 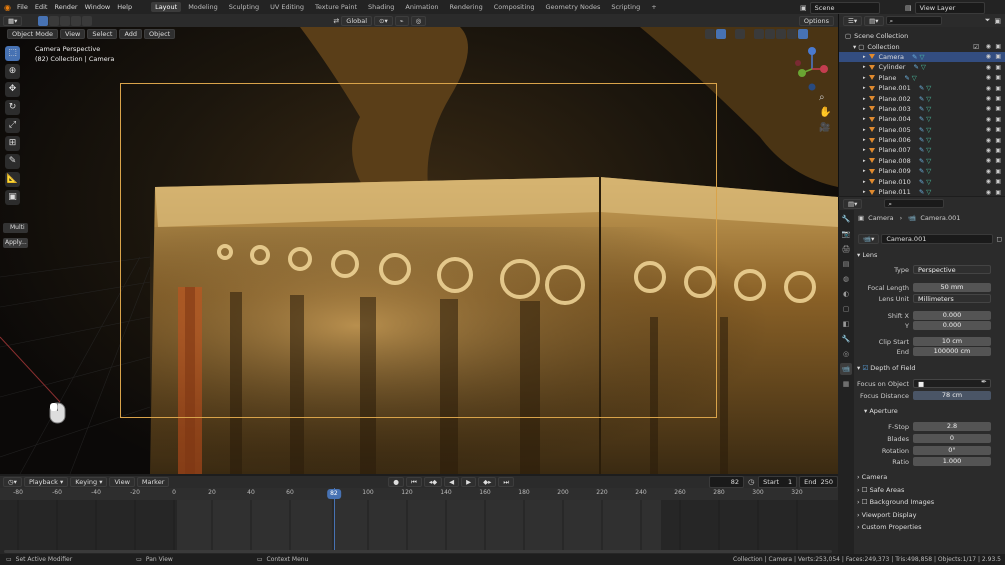 What do you see at coordinates (846, 309) in the screenshot?
I see `collection-tab-icon: ▢` at bounding box center [846, 309].